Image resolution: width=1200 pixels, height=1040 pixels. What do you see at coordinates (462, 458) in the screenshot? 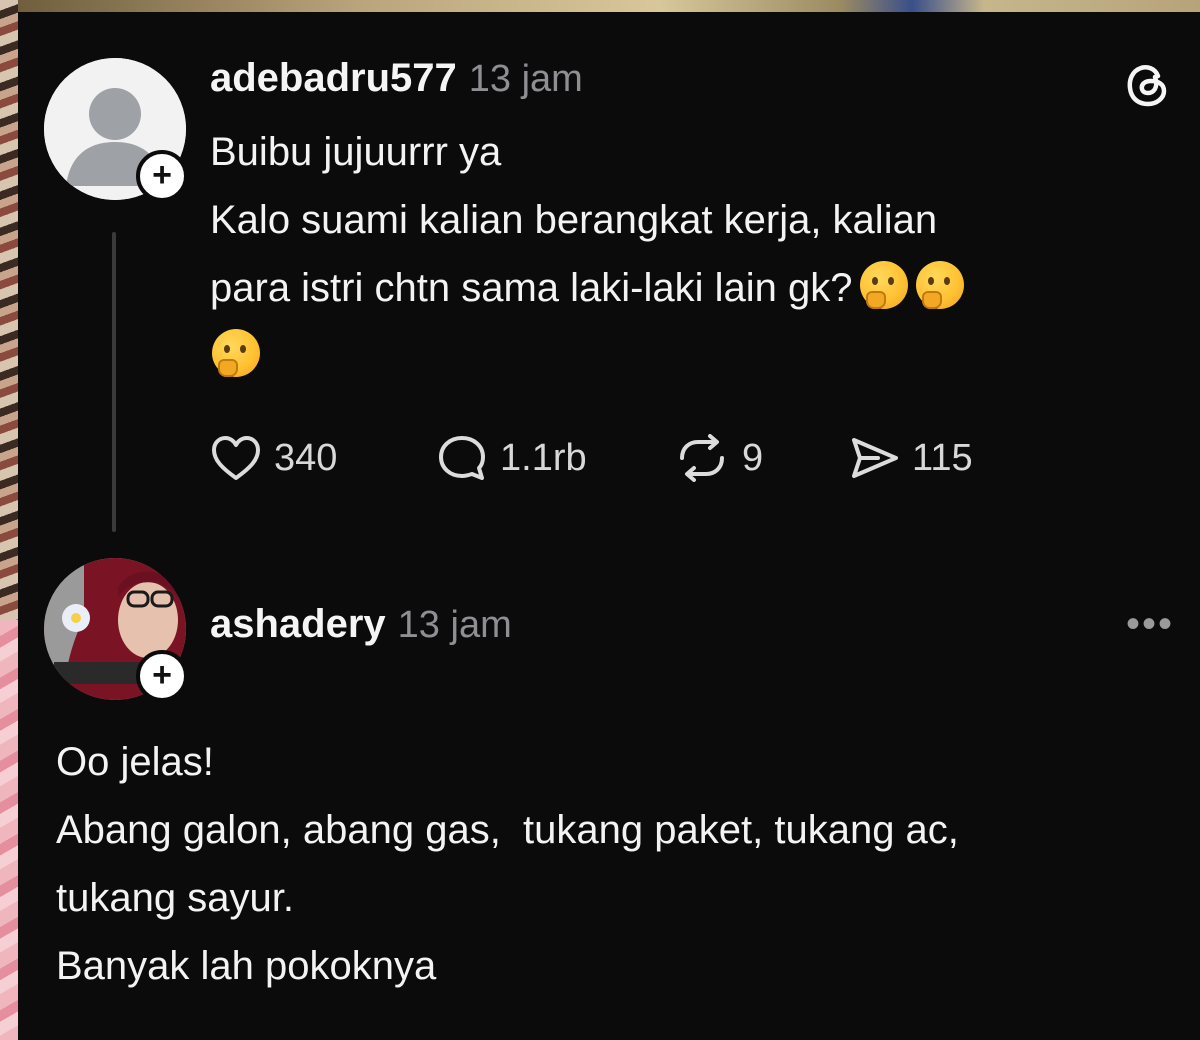
I see `comment-bubble-icon` at bounding box center [462, 458].